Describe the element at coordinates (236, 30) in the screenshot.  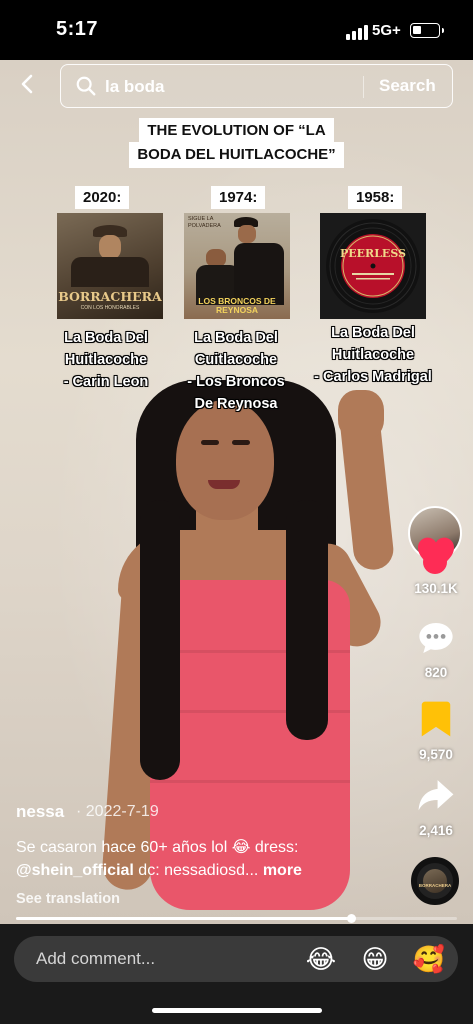
I see `status-bar: 5:17 5G+` at that location.